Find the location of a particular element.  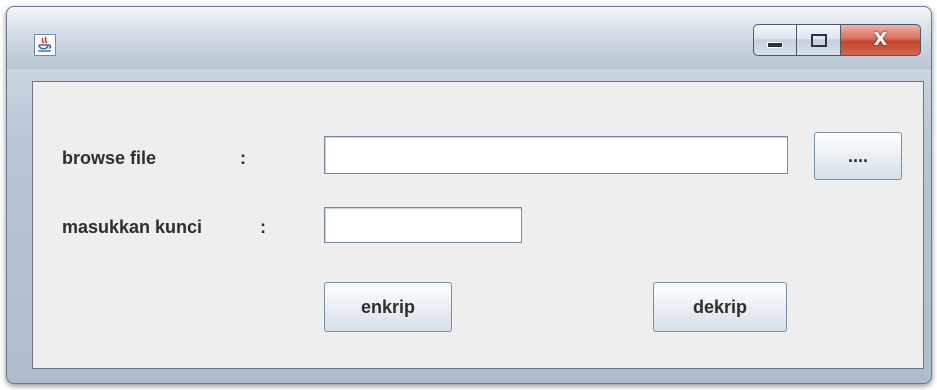

key-colon: : is located at coordinates (263, 227).